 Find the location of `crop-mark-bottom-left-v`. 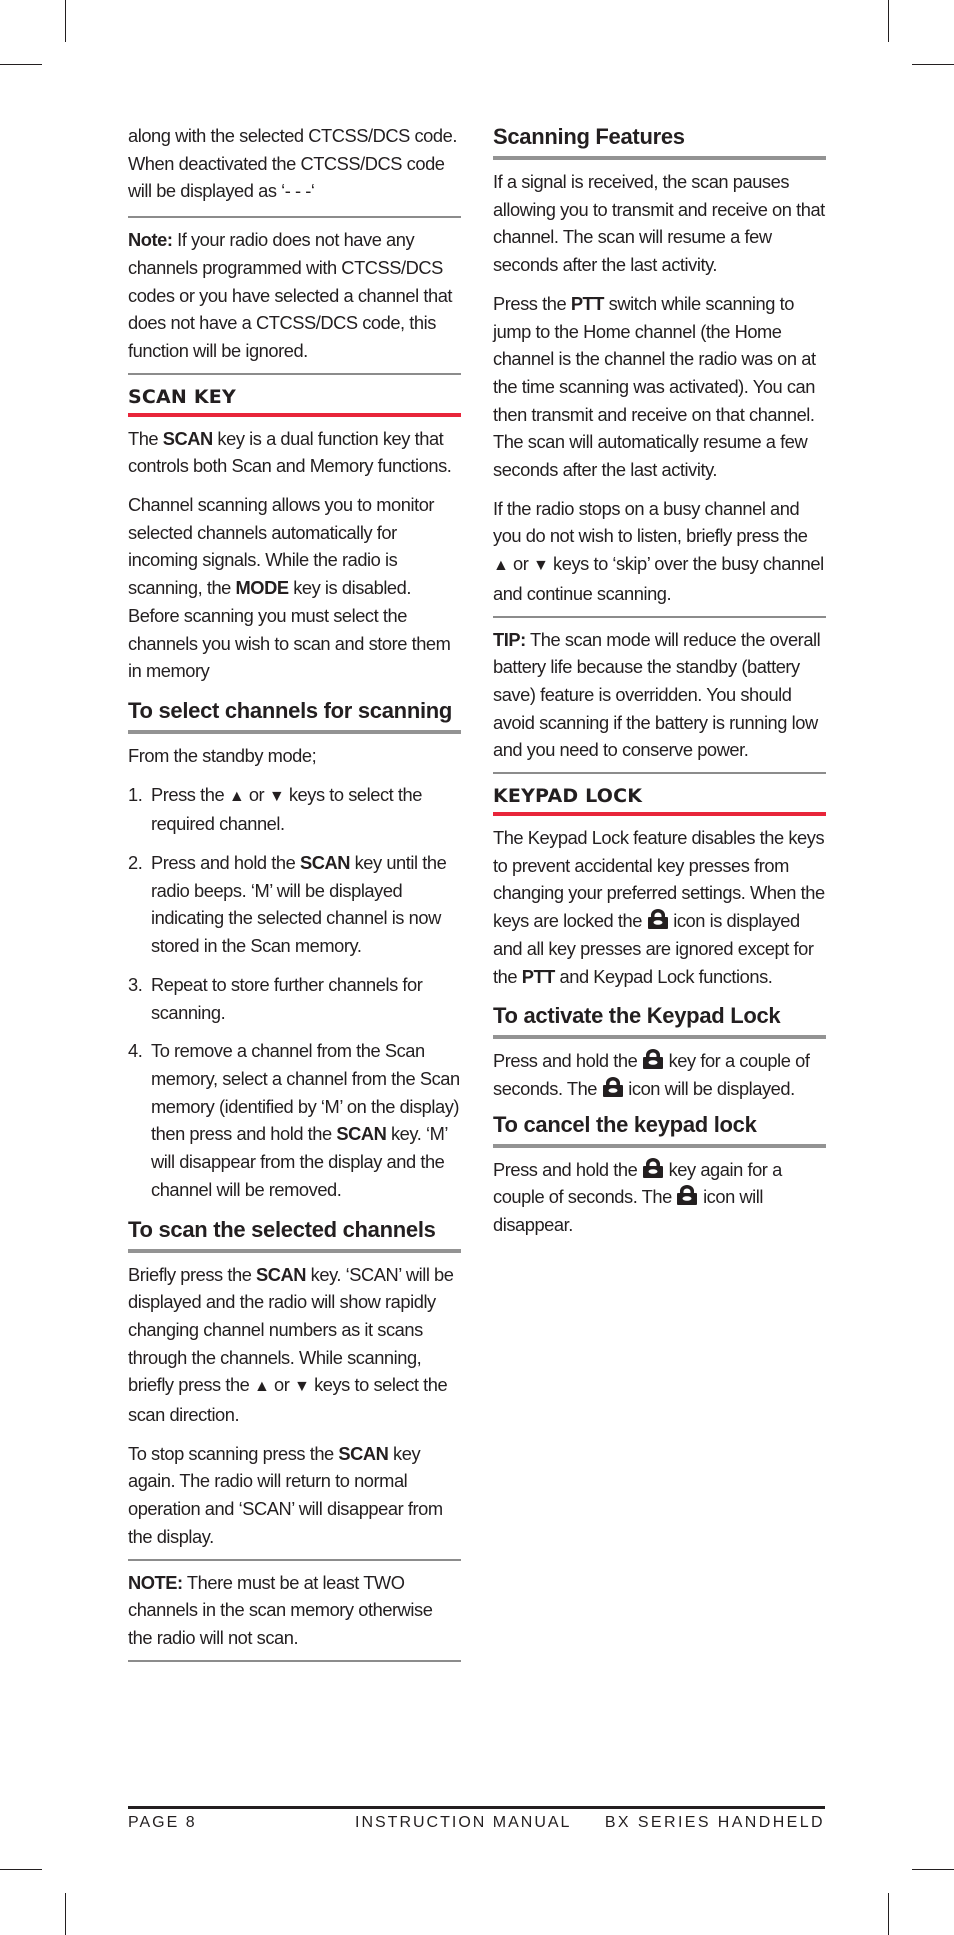

crop-mark-bottom-left-v is located at coordinates (65, 1914).